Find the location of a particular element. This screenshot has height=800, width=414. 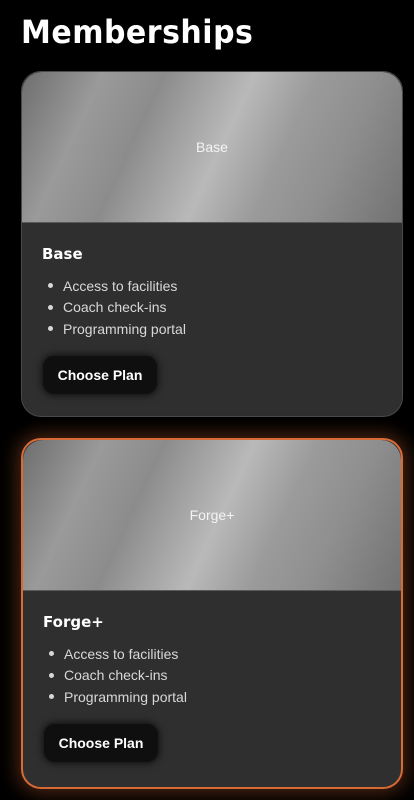

plan-image-label: Base is located at coordinates (212, 147).